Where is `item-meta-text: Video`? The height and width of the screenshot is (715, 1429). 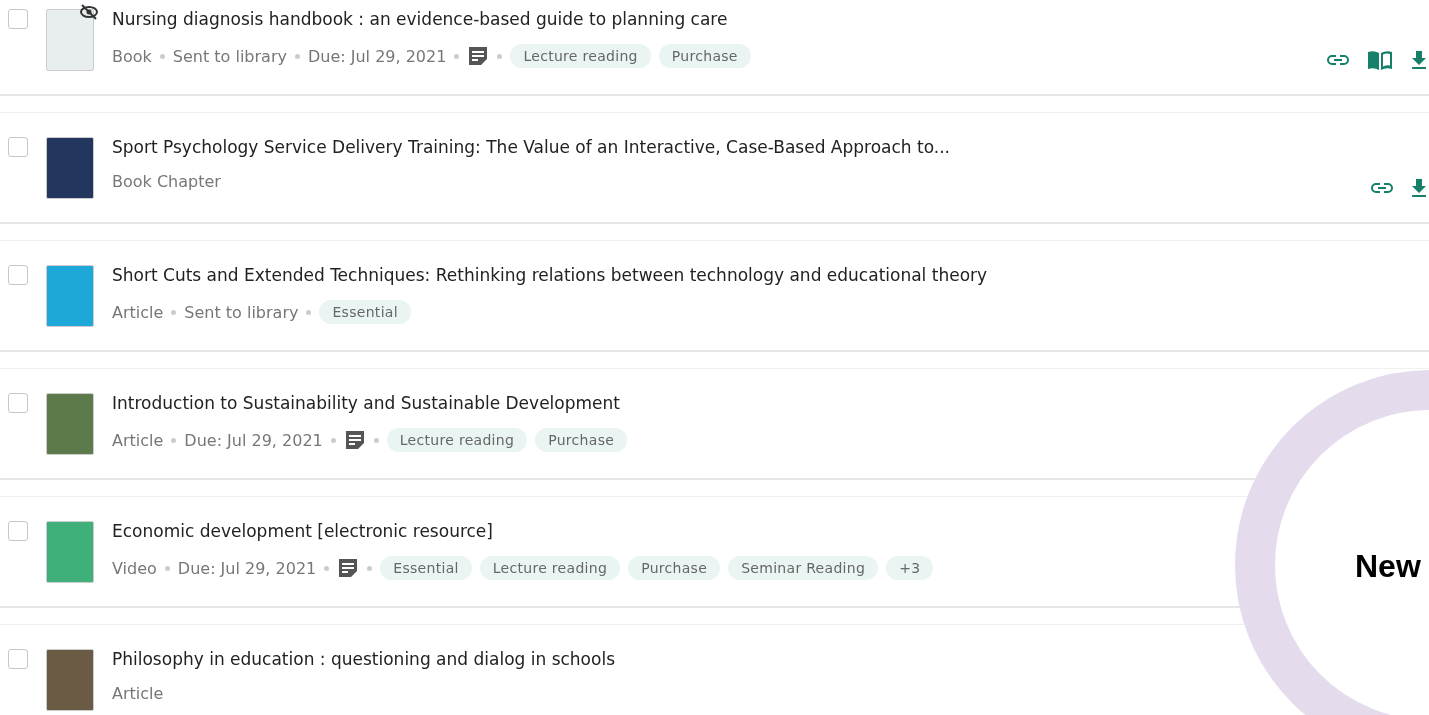
item-meta-text: Video is located at coordinates (134, 568).